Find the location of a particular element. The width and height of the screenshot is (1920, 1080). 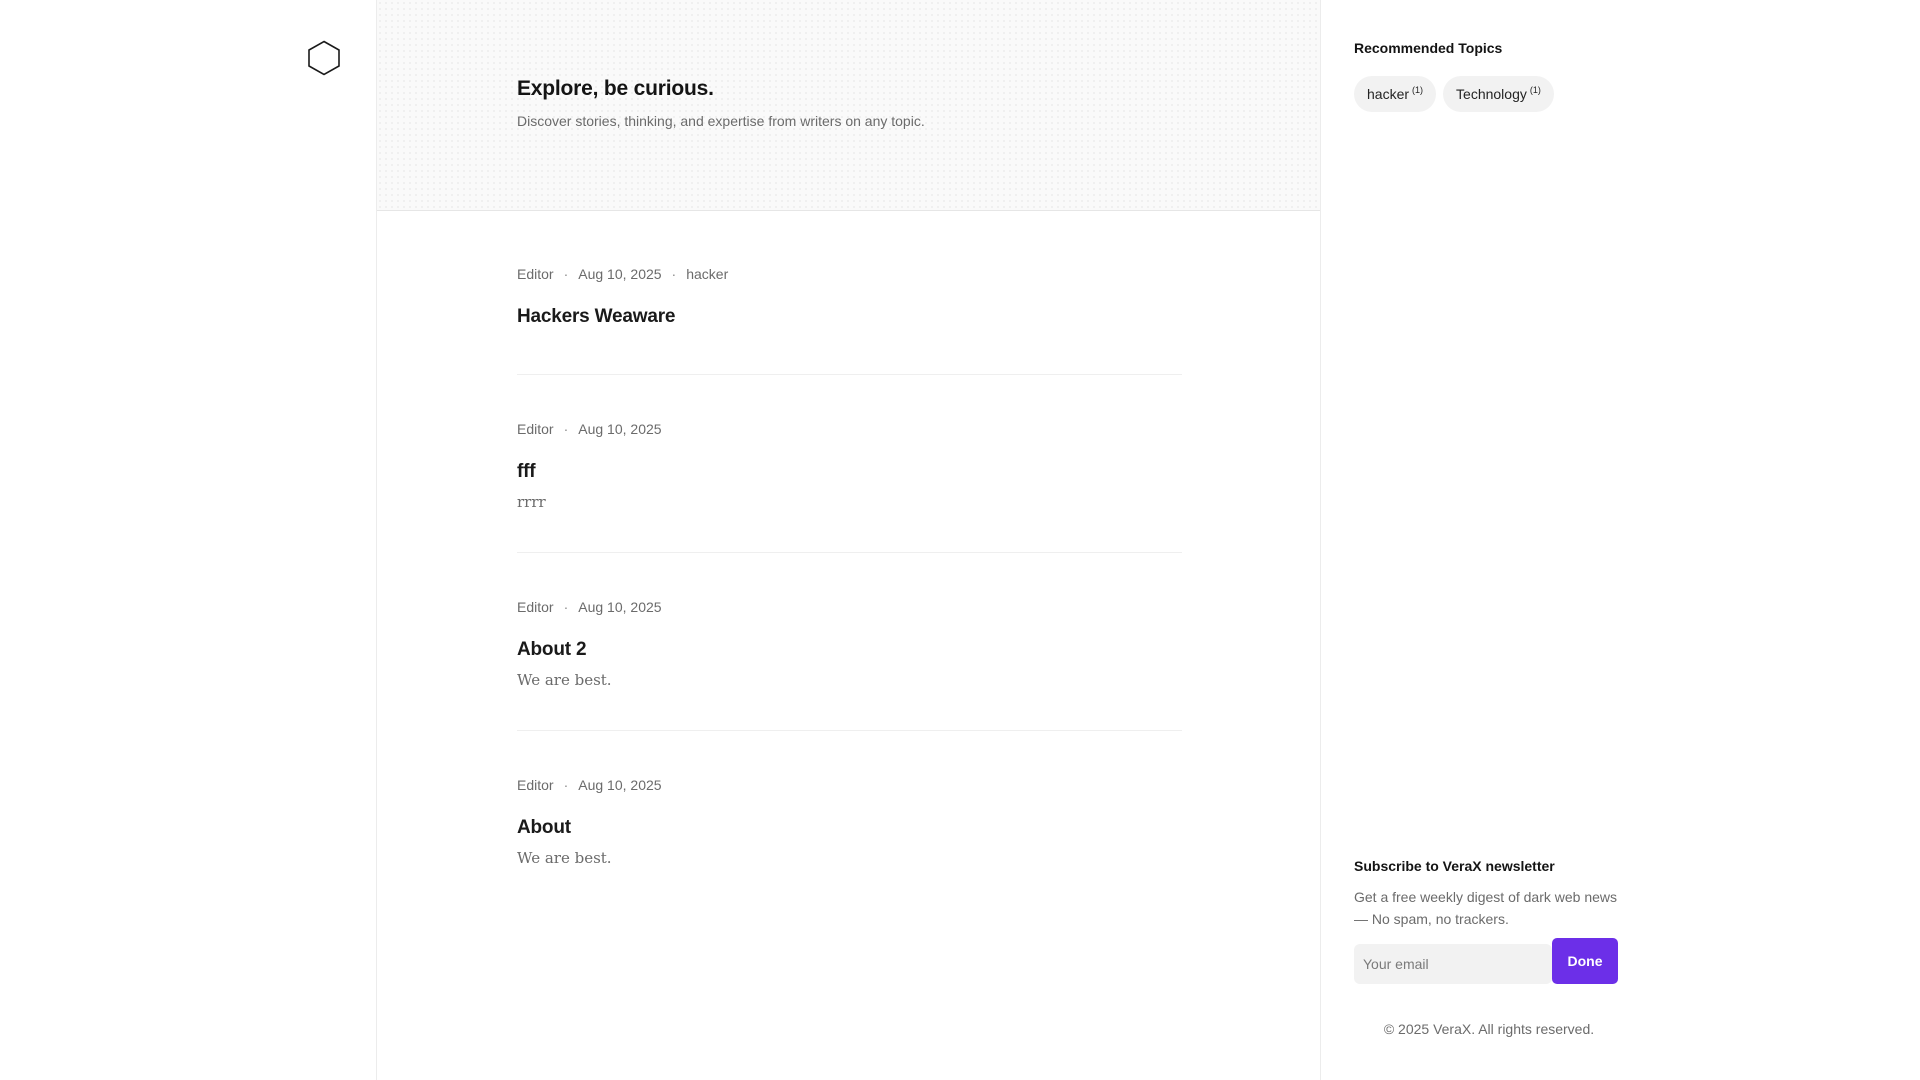

article-excerpt: rrrr is located at coordinates (531, 502).